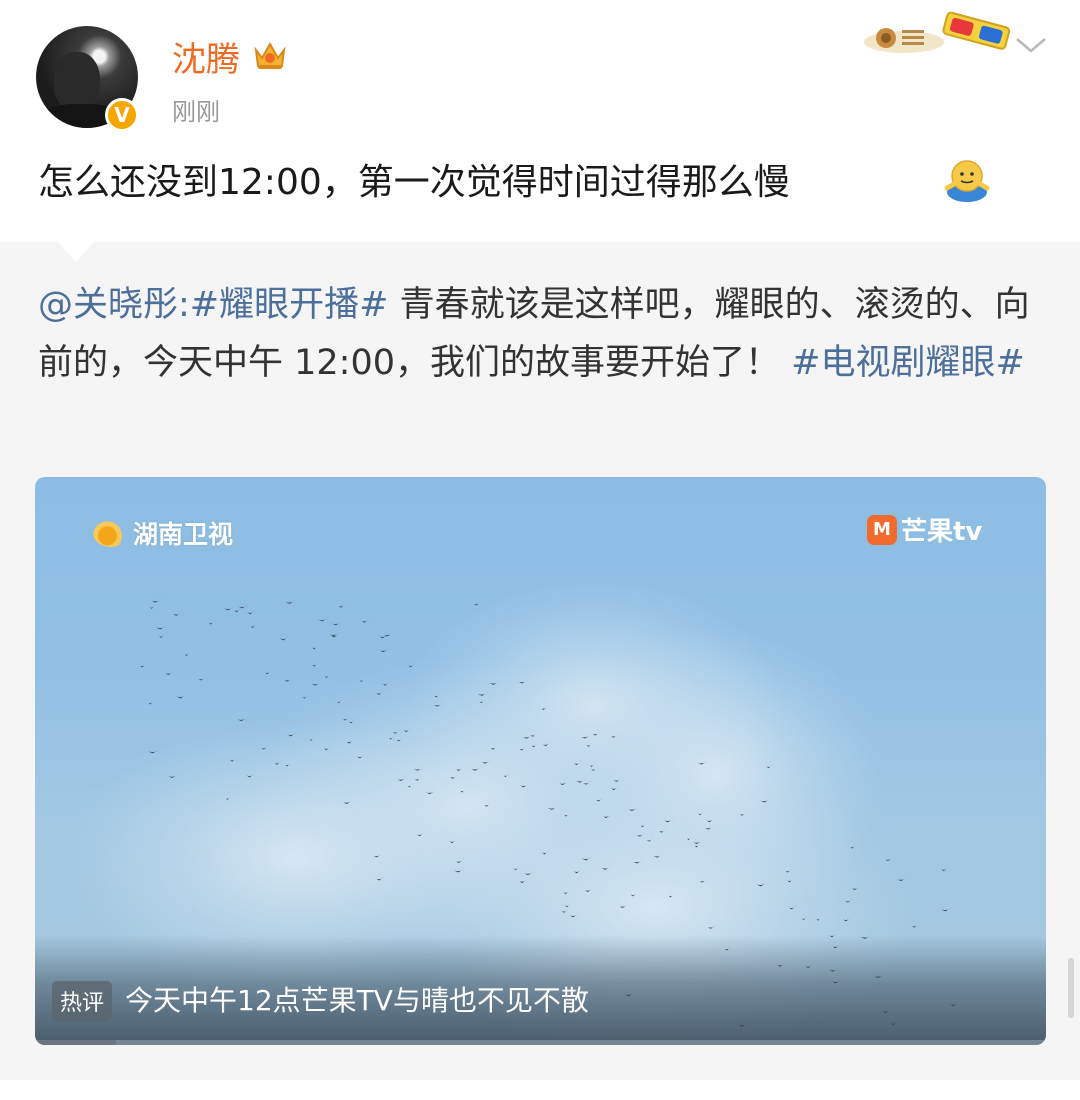 The height and width of the screenshot is (1100, 1080). I want to click on post-content: 怎么还没到12:00，第一次觉得时间过得那么慢, so click(414, 182).